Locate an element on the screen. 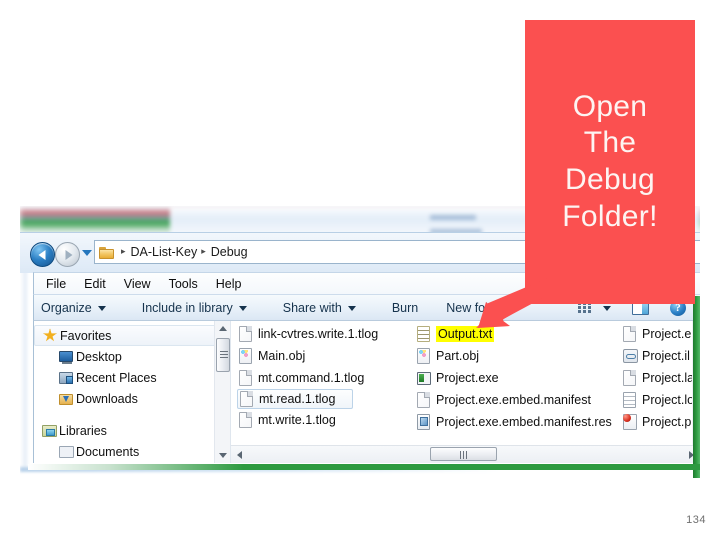 The height and width of the screenshot is (540, 720). menu-item-help: Help is located at coordinates (229, 284).